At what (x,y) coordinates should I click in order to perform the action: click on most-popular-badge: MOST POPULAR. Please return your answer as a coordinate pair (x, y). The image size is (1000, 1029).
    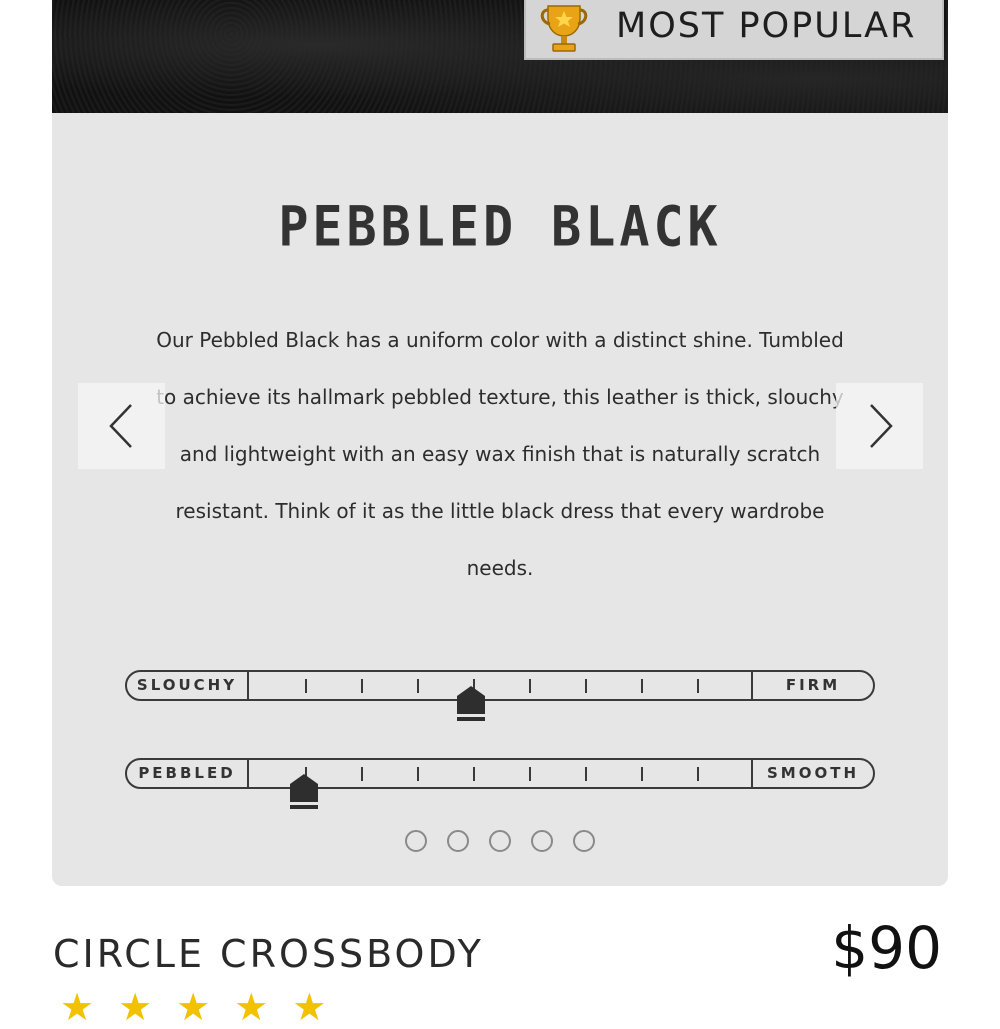
    Looking at the image, I should click on (734, 30).